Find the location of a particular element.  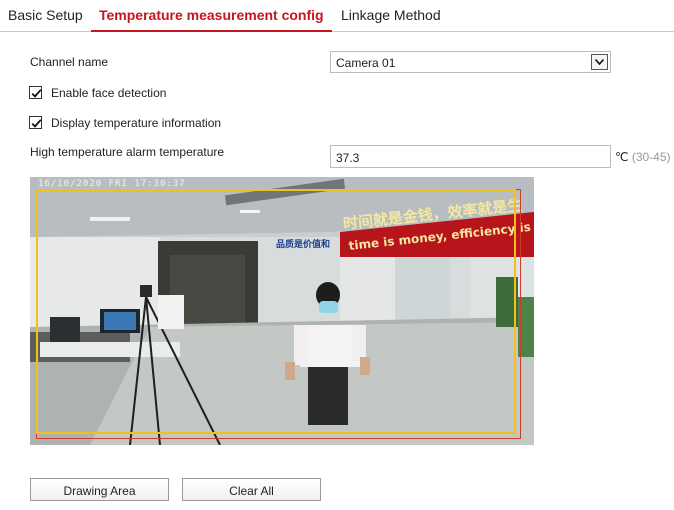

osd-timestamp: 16/10/2020 FRI 17:30:37 is located at coordinates (112, 184).